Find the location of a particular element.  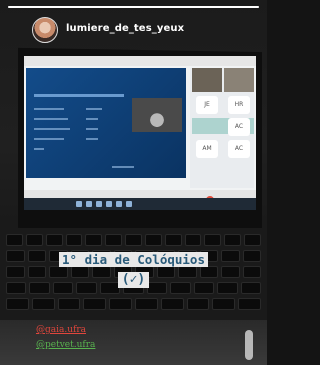

username: lumiere_de_tes_yeux is located at coordinates (125, 28).